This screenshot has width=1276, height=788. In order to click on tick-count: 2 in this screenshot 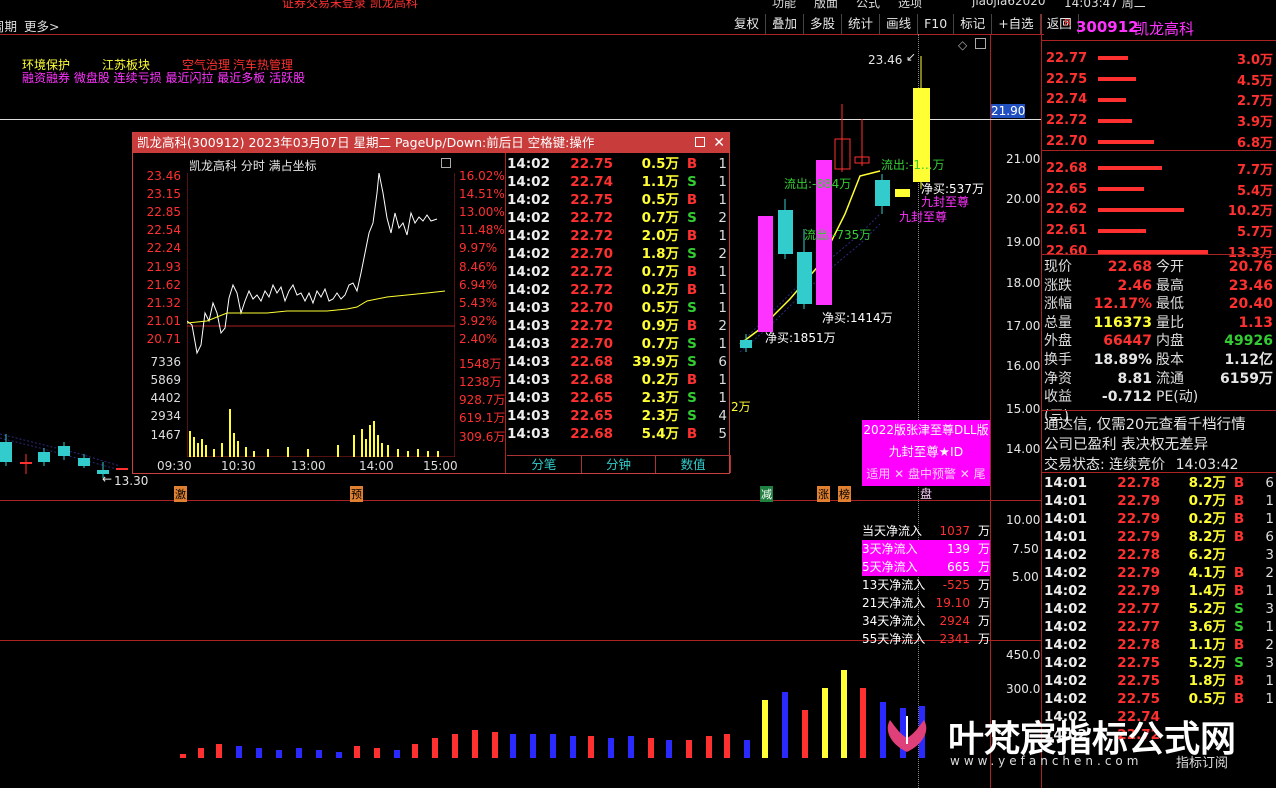, I will do `click(722, 218)`.